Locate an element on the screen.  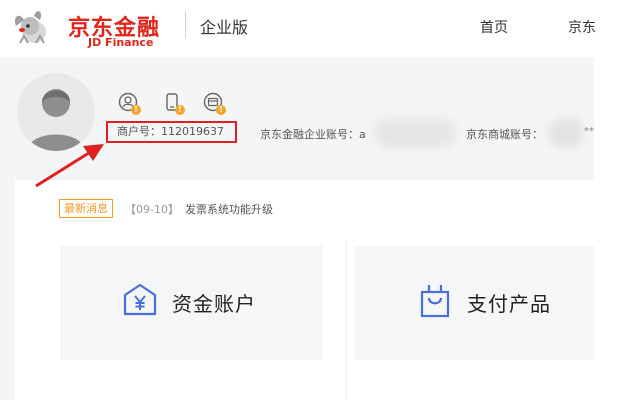
finance-account-text: 京东金融企业账号：a is located at coordinates (313, 134).